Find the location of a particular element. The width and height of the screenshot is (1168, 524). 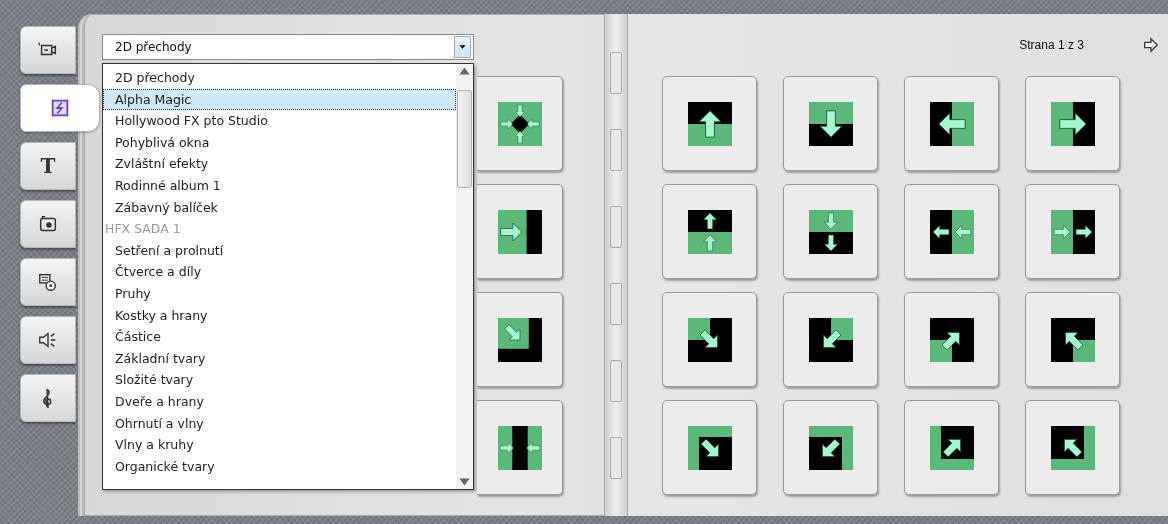

scrollbar-thumb is located at coordinates (464, 139).